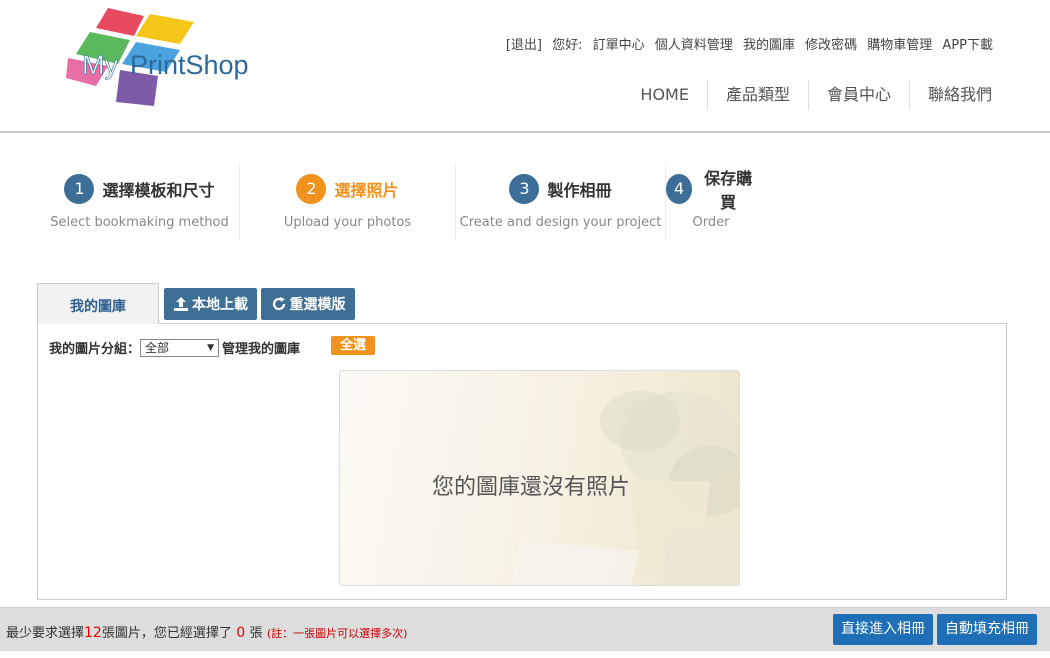  I want to click on step-subtitle: Order, so click(711, 222).